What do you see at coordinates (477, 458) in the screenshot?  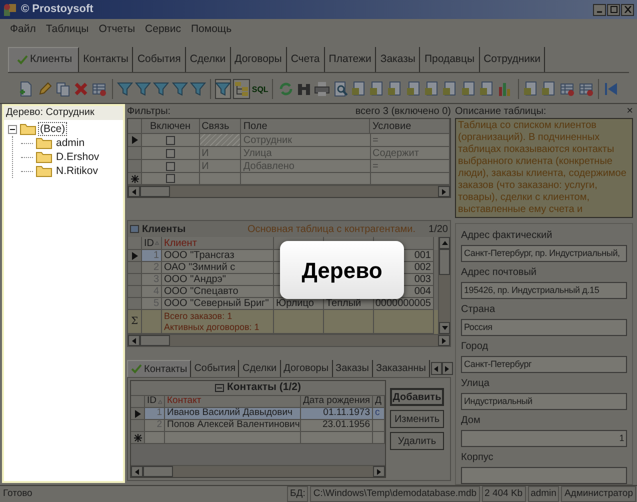 I see `field-label: Корпус` at bounding box center [477, 458].